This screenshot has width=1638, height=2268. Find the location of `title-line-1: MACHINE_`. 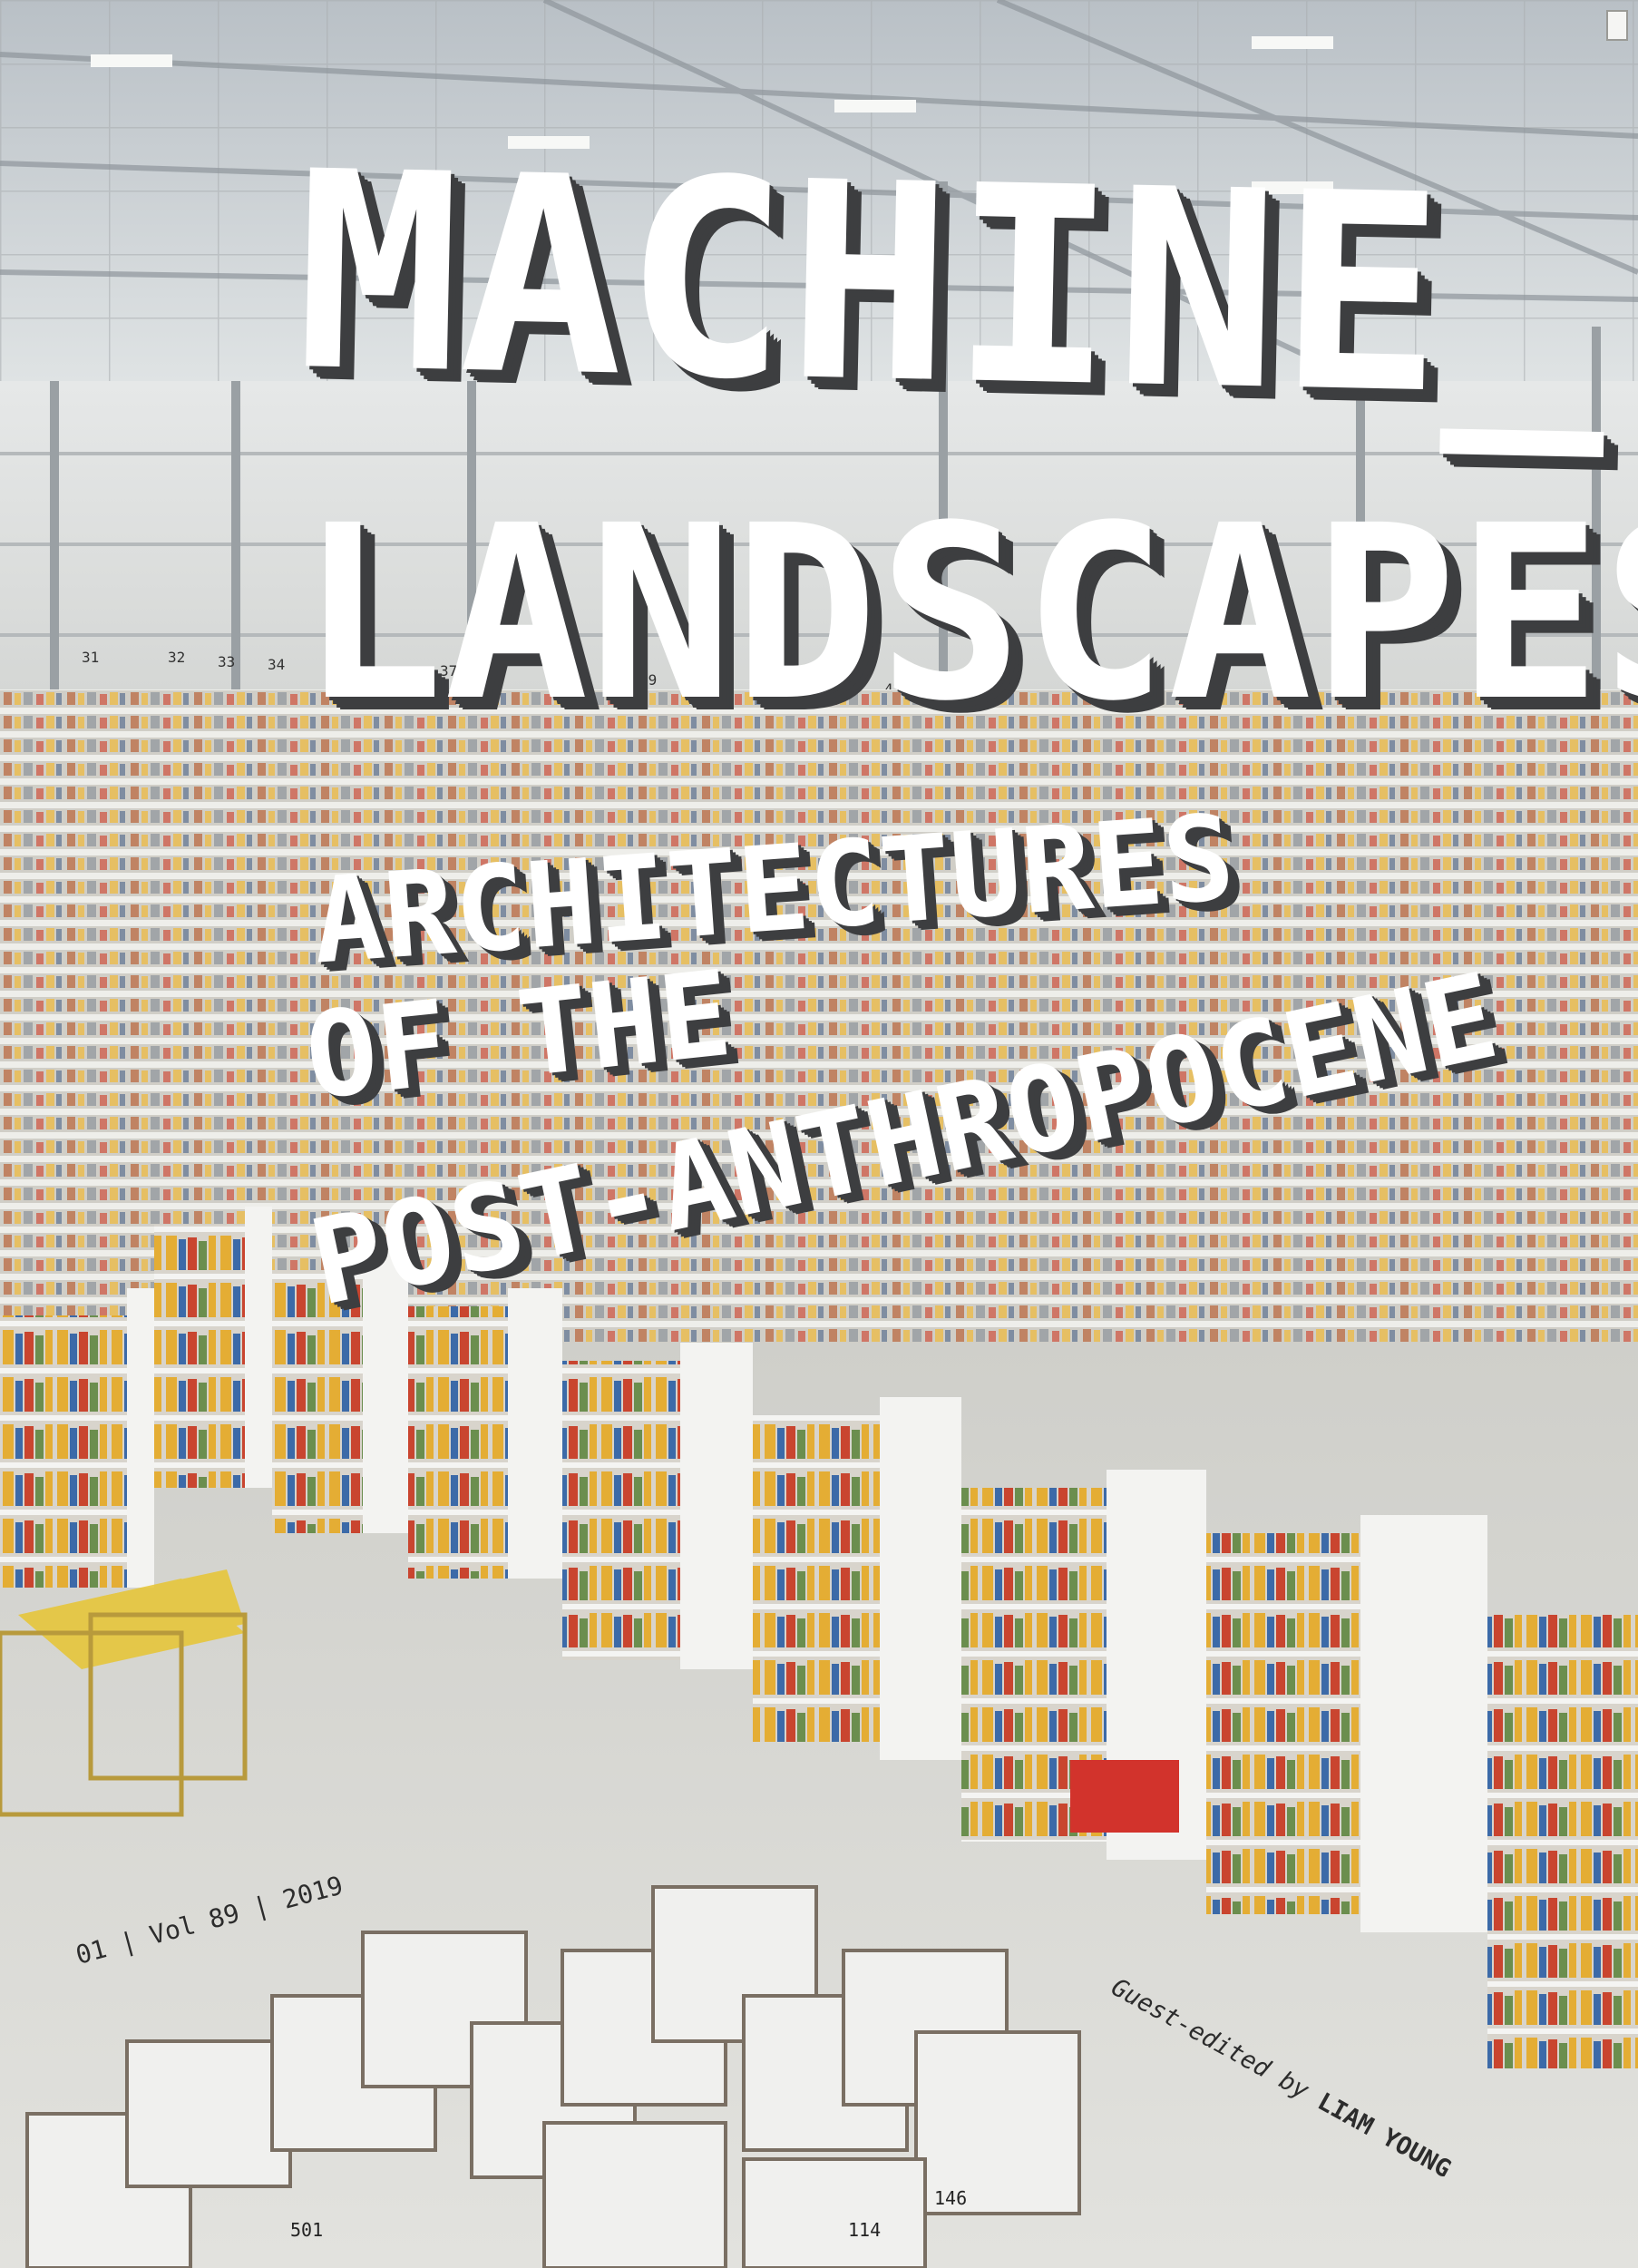

title-line-1: MACHINE_ is located at coordinates (952, 285).